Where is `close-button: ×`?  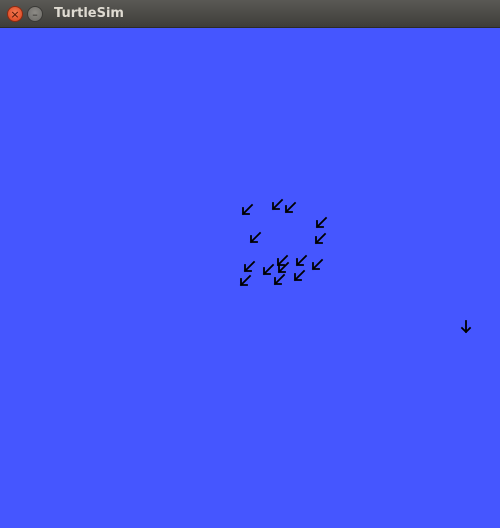 close-button: × is located at coordinates (15, 14).